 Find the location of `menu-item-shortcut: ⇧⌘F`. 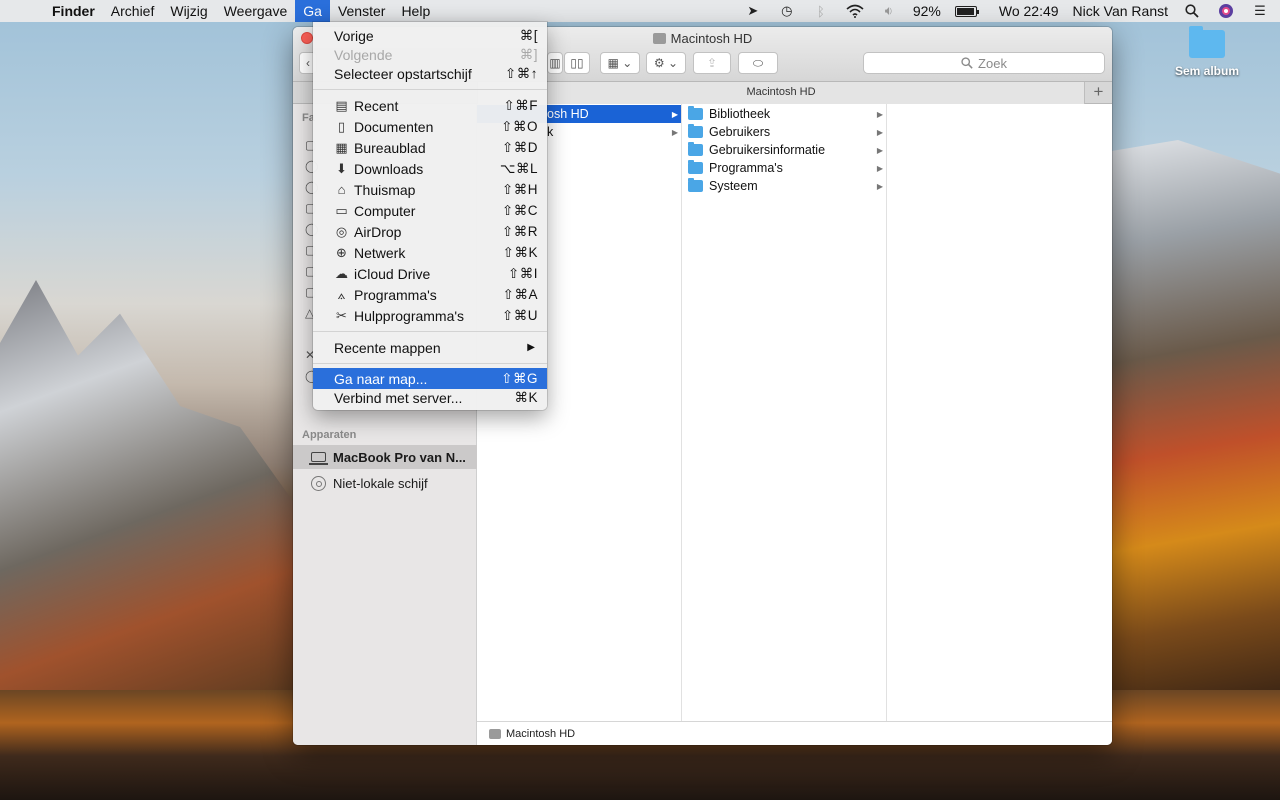

menu-item-shortcut: ⇧⌘F is located at coordinates (520, 105).